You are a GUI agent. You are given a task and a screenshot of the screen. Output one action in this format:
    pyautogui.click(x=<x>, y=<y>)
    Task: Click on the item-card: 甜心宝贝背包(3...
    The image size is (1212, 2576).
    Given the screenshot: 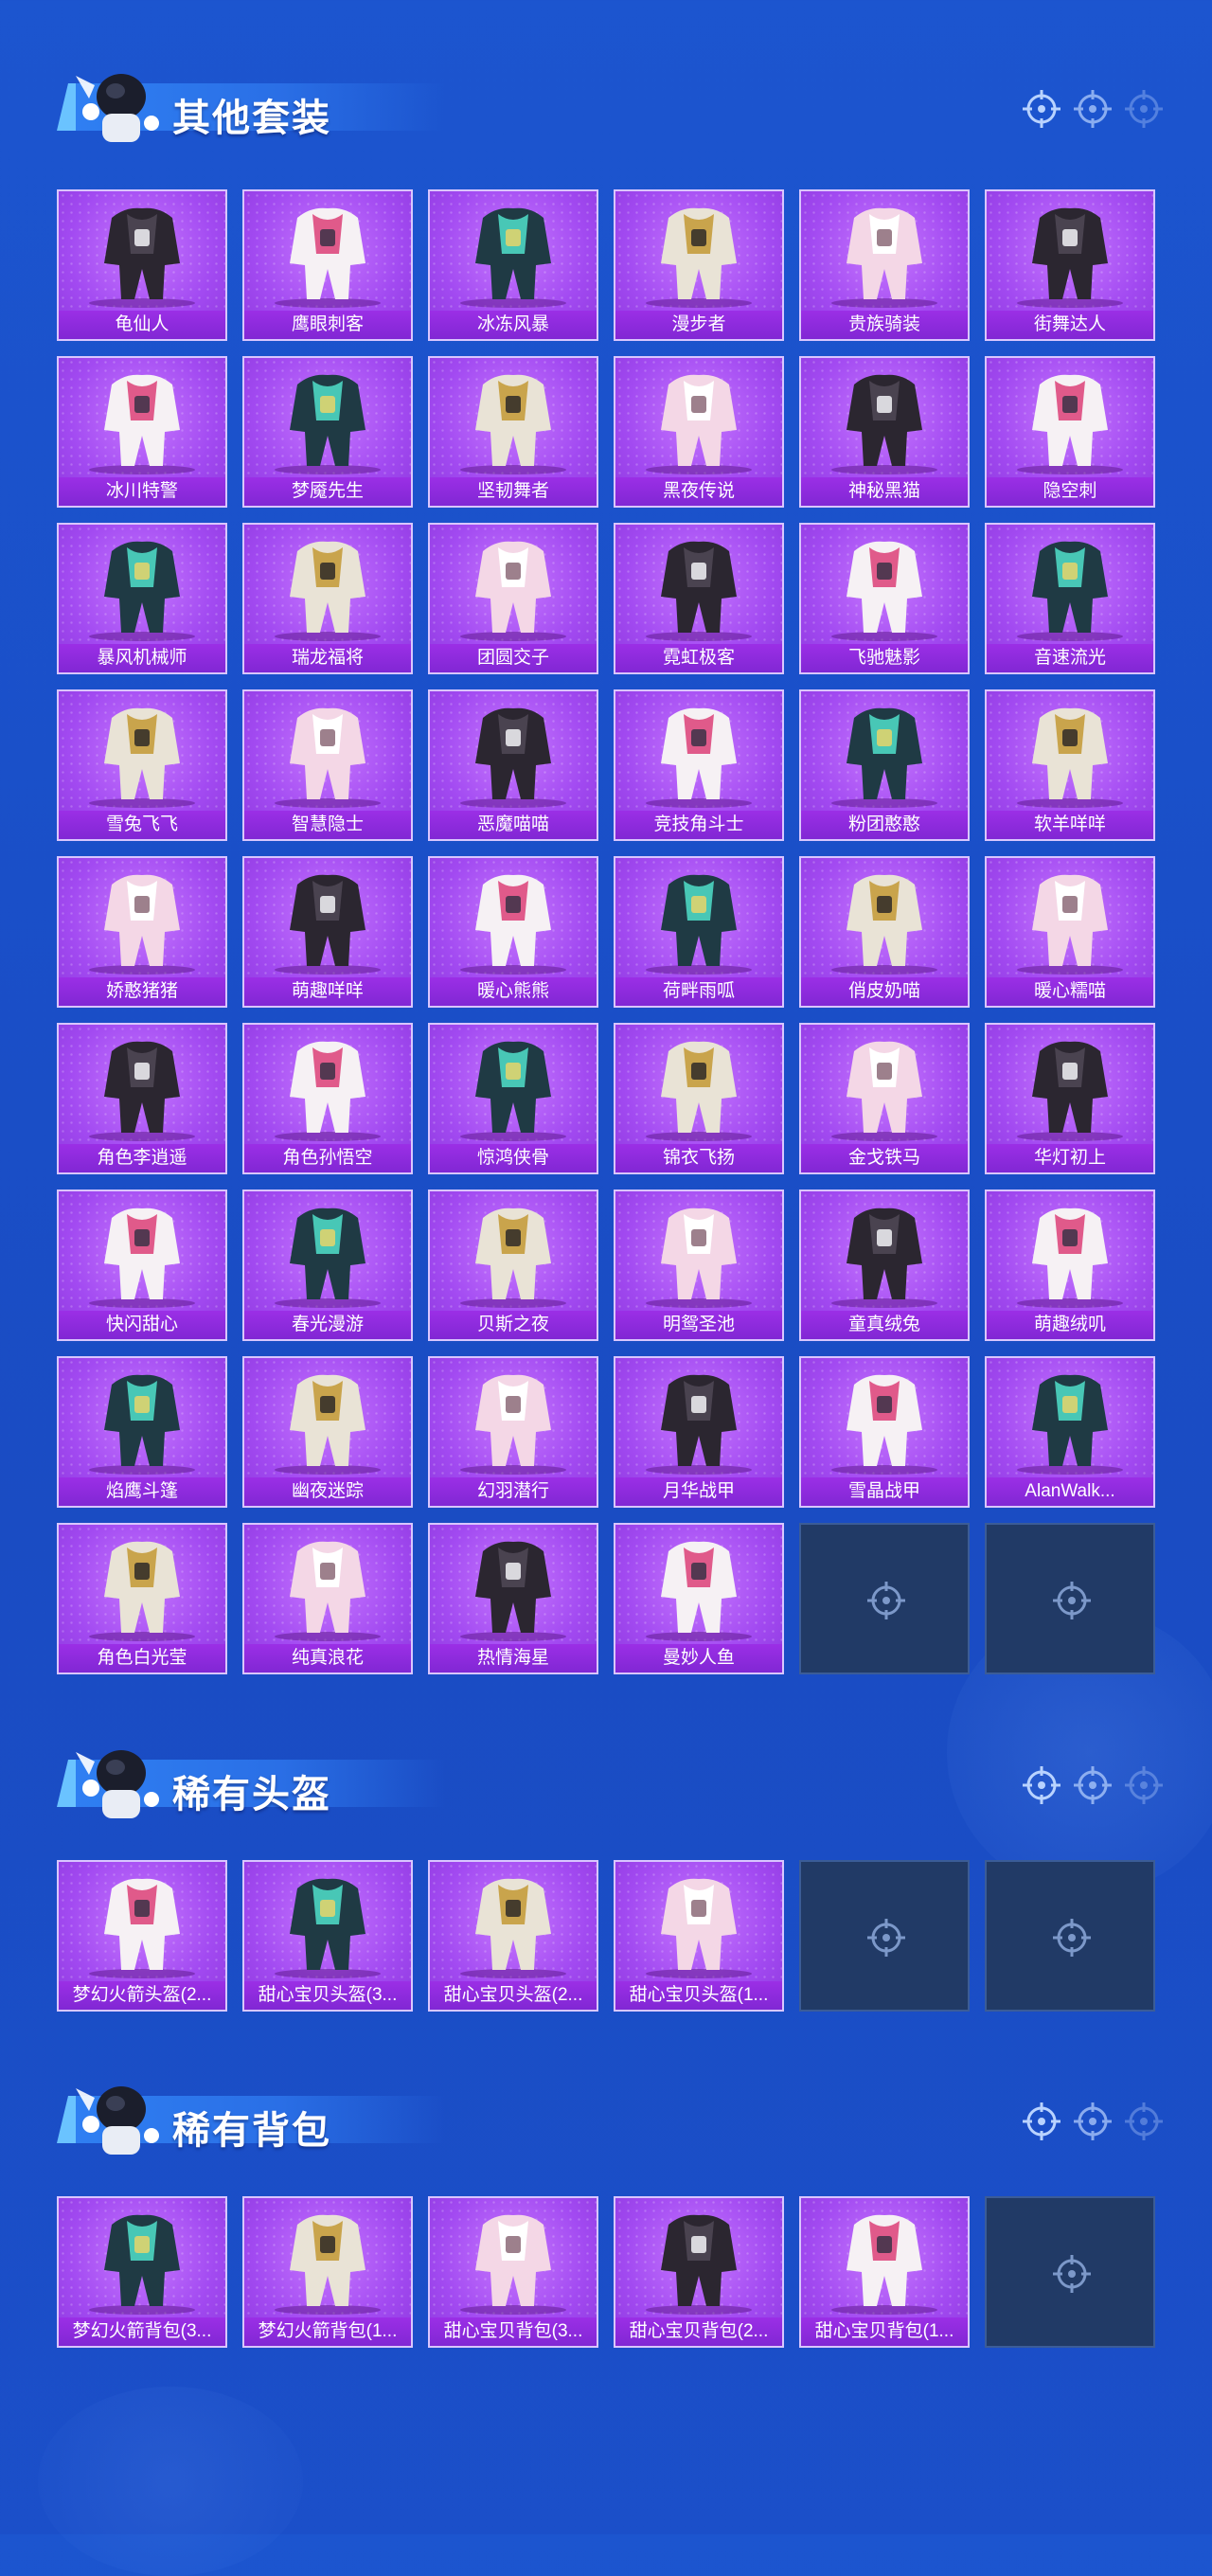 What is the action you would take?
    pyautogui.click(x=513, y=2272)
    